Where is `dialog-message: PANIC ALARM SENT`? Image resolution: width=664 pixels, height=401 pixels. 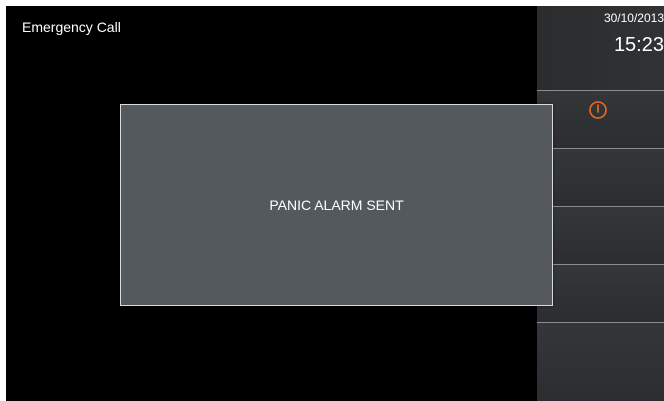 dialog-message: PANIC ALARM SENT is located at coordinates (336, 205).